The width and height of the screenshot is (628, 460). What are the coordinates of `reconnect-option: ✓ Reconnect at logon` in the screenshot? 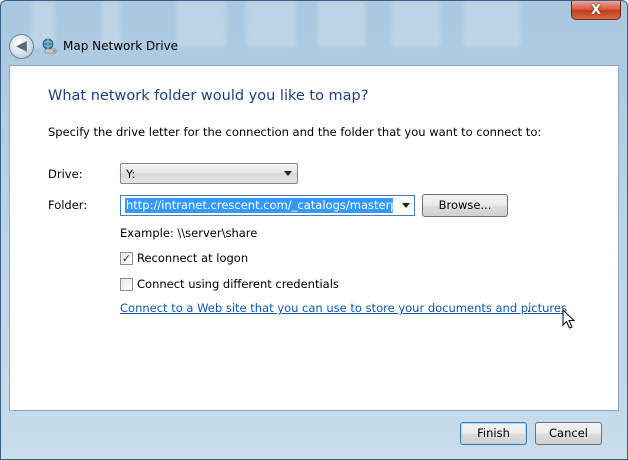 It's located at (184, 258).